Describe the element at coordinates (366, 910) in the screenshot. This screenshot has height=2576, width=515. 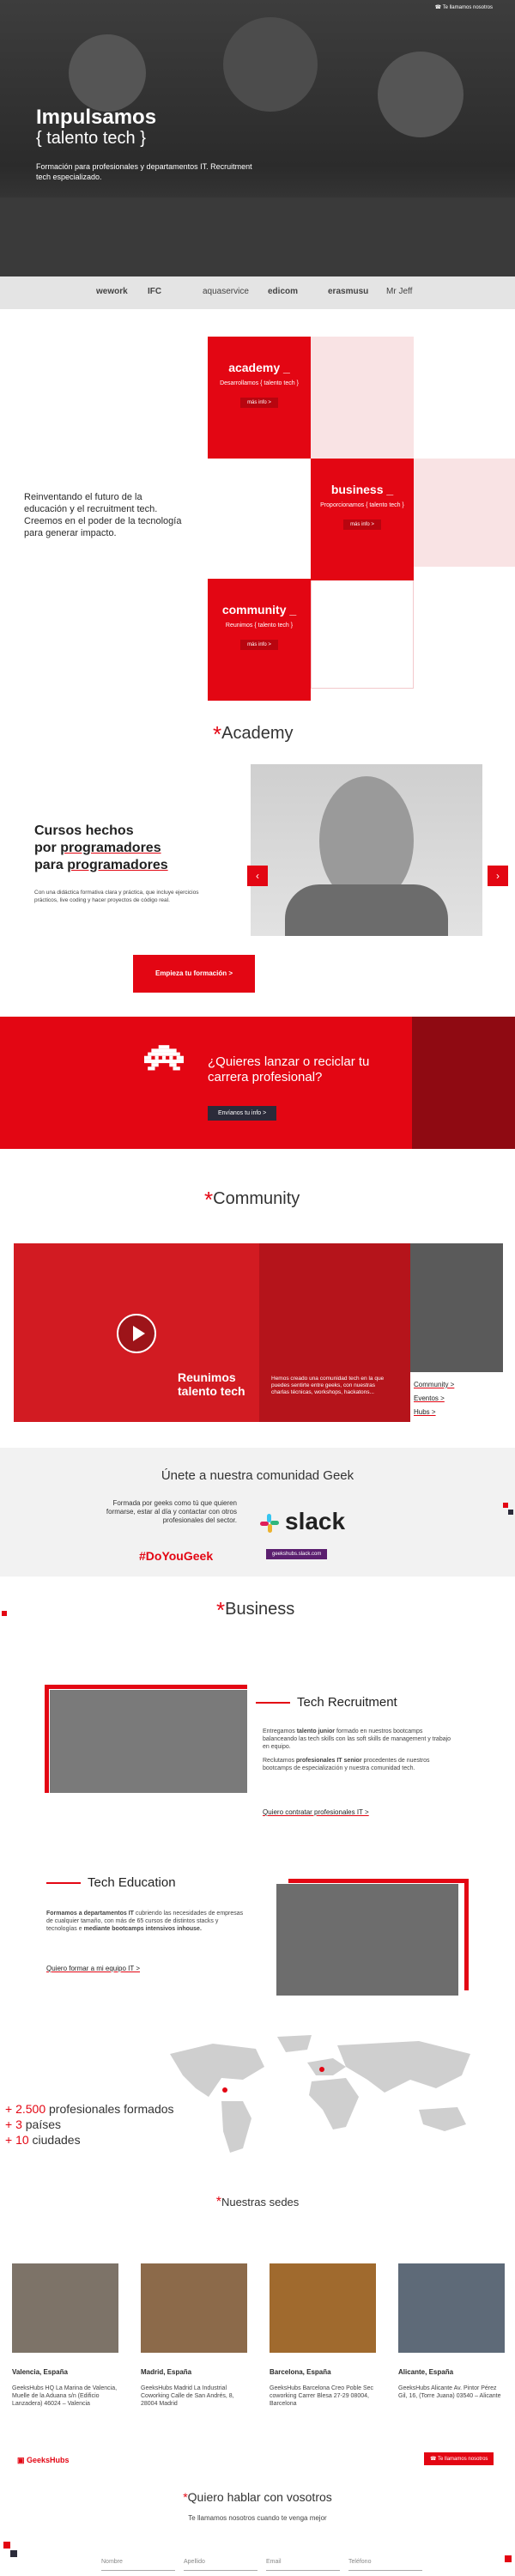
I see `photo-body` at that location.